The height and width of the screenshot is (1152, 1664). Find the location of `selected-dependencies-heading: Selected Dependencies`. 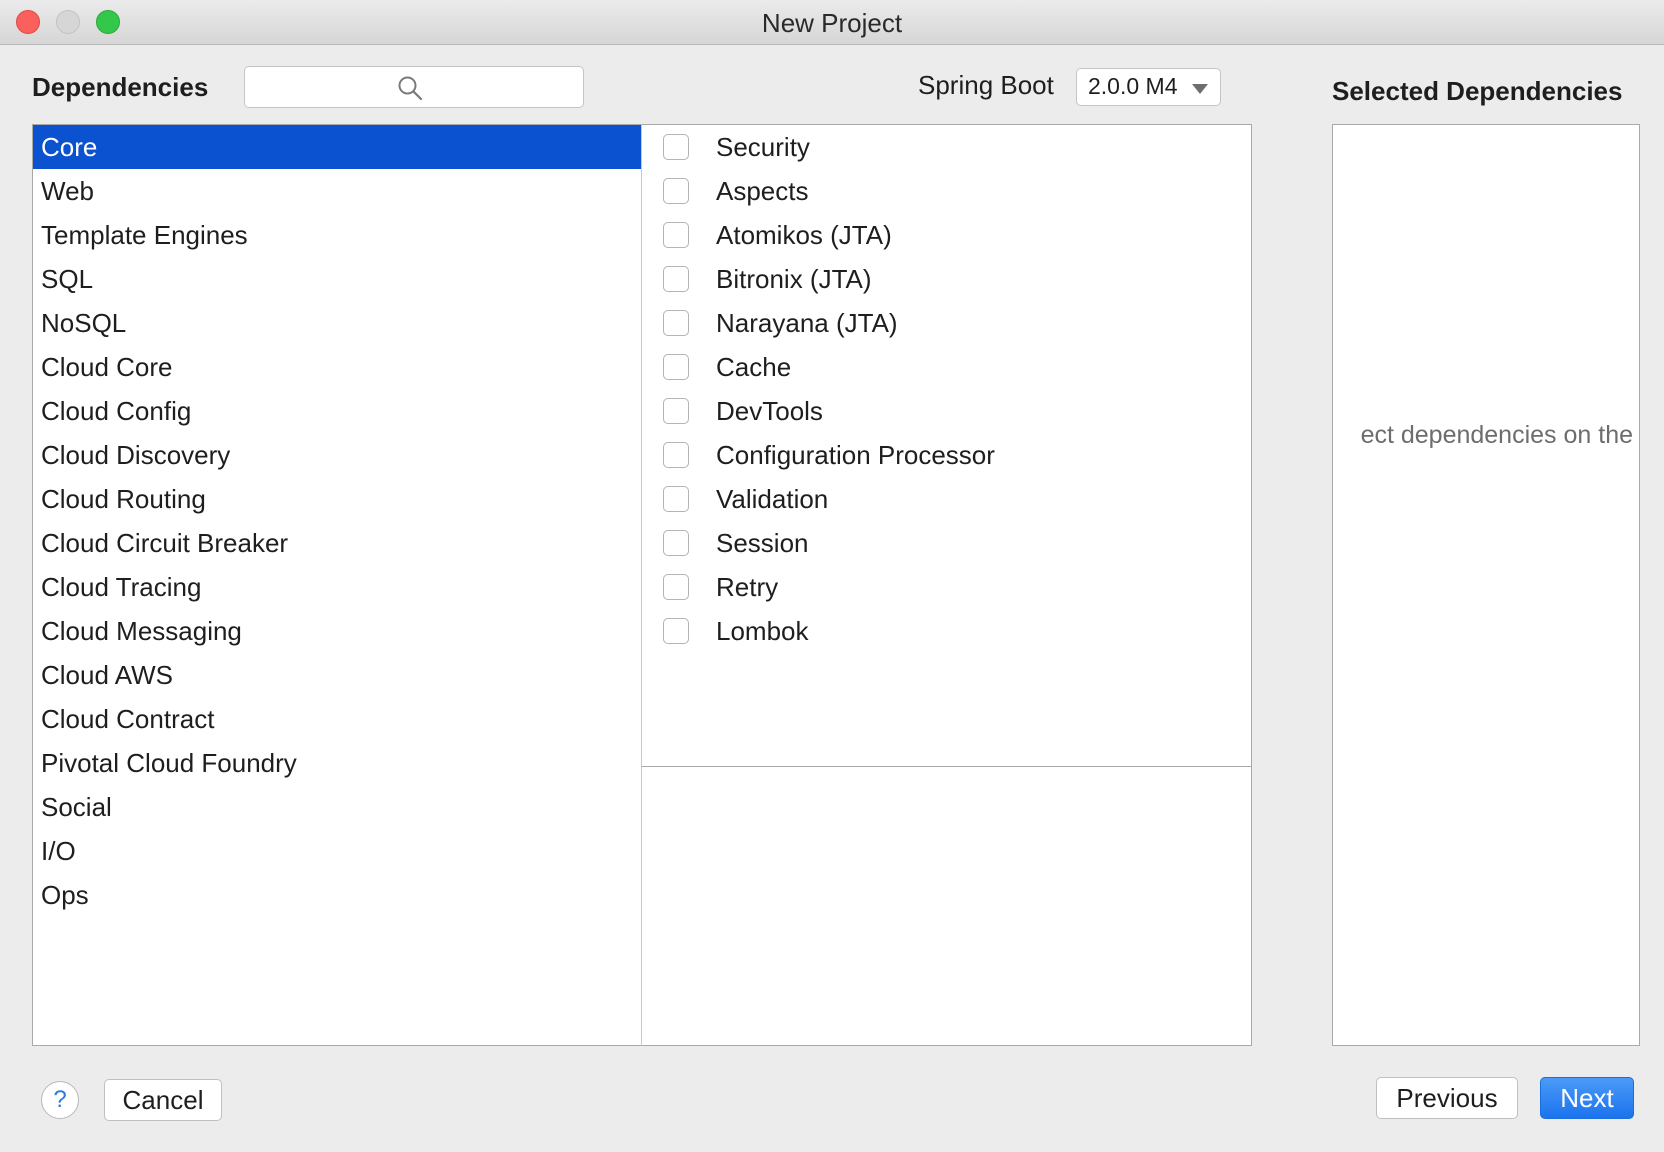

selected-dependencies-heading: Selected Dependencies is located at coordinates (1477, 91).